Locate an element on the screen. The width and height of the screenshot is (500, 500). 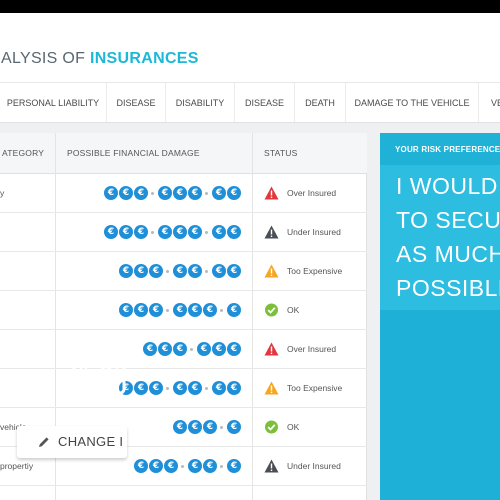
table-row: € € € € € € € OK is located at coordinates (183, 310).